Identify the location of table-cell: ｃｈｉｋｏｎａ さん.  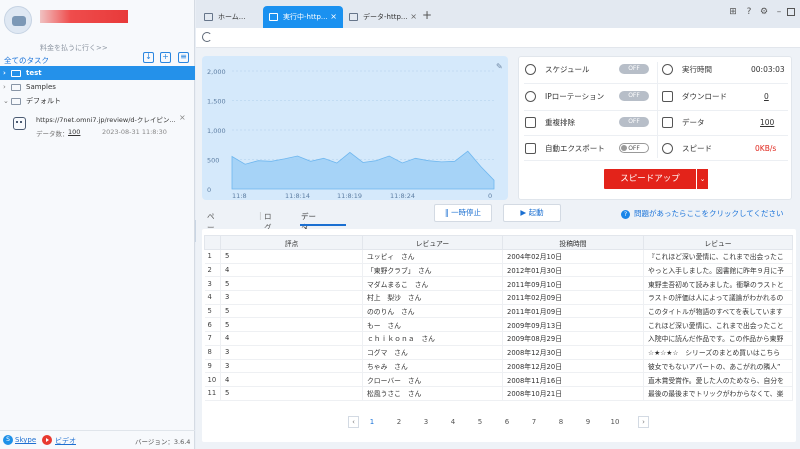
(432, 338).